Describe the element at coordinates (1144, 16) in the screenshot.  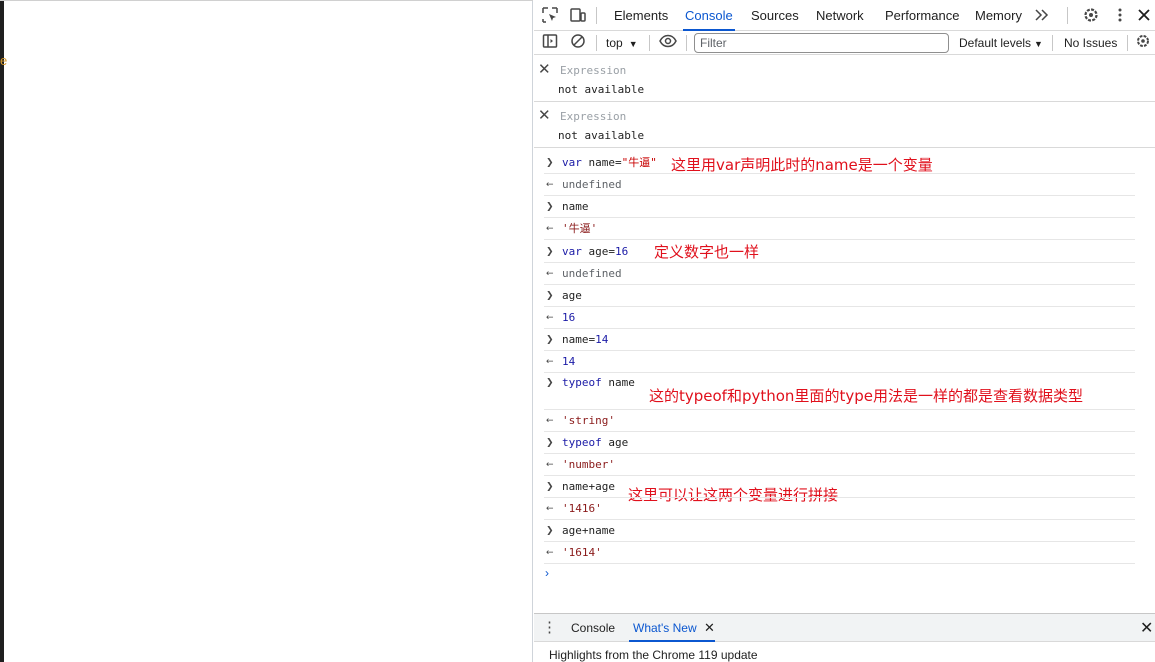
I see `close-icon` at that location.